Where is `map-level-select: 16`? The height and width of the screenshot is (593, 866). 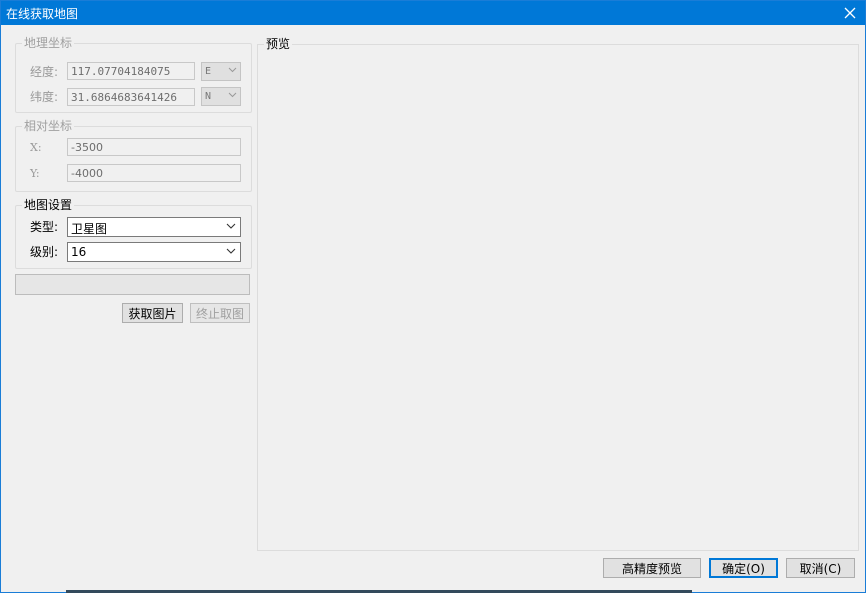
map-level-select: 16 is located at coordinates (154, 252).